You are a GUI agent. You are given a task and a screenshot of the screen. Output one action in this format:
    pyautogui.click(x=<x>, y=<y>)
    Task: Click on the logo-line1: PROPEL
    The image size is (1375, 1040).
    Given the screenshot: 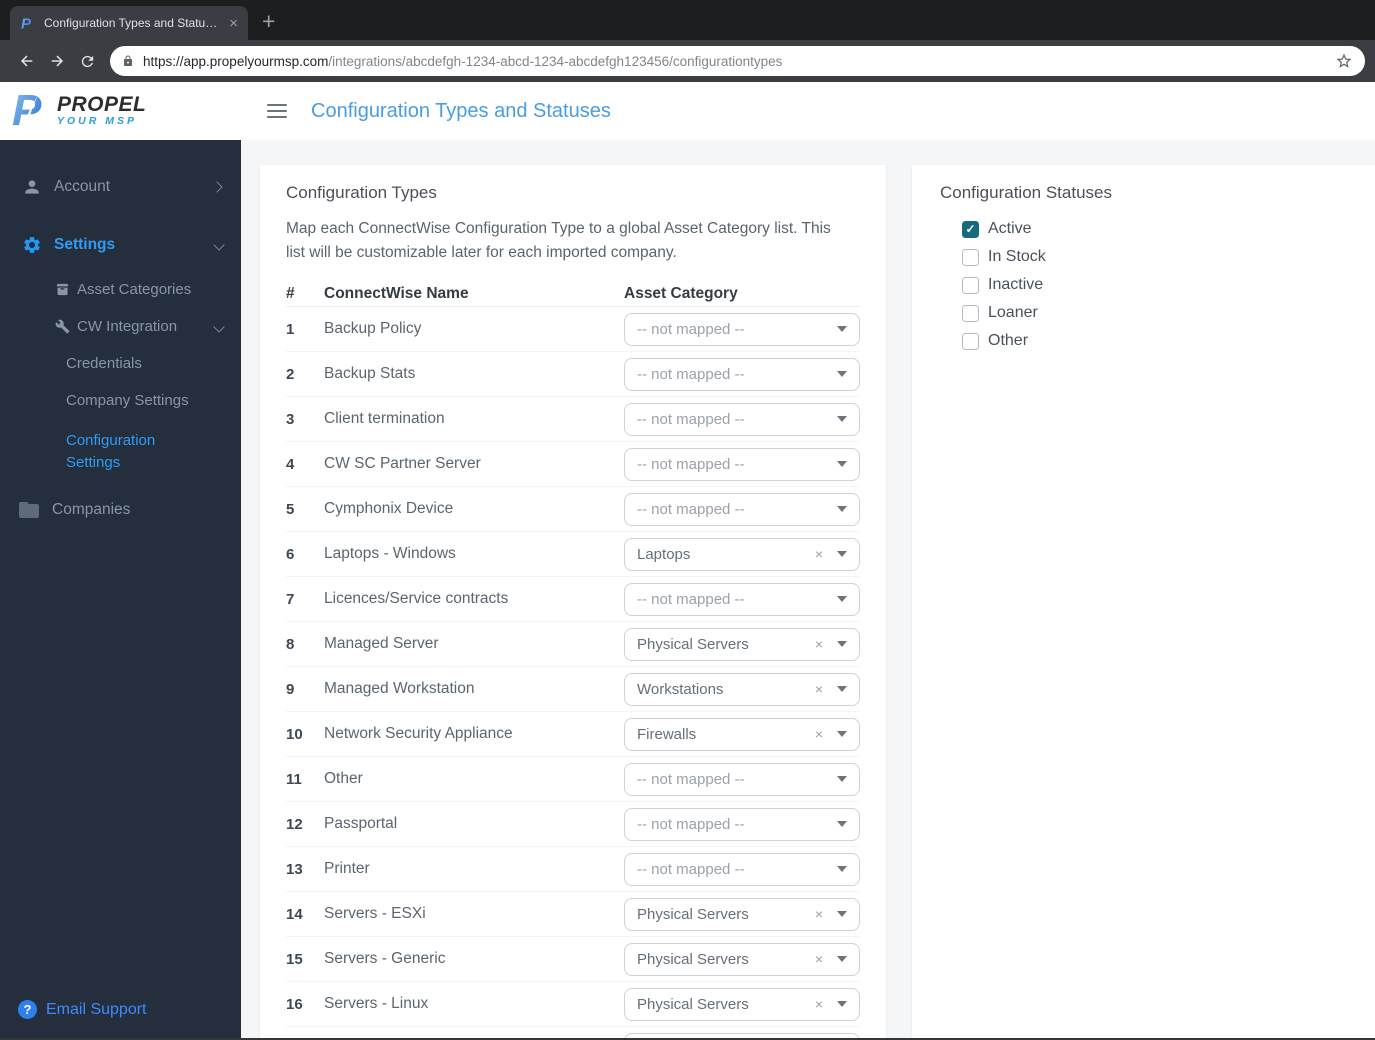 What is the action you would take?
    pyautogui.click(x=102, y=104)
    